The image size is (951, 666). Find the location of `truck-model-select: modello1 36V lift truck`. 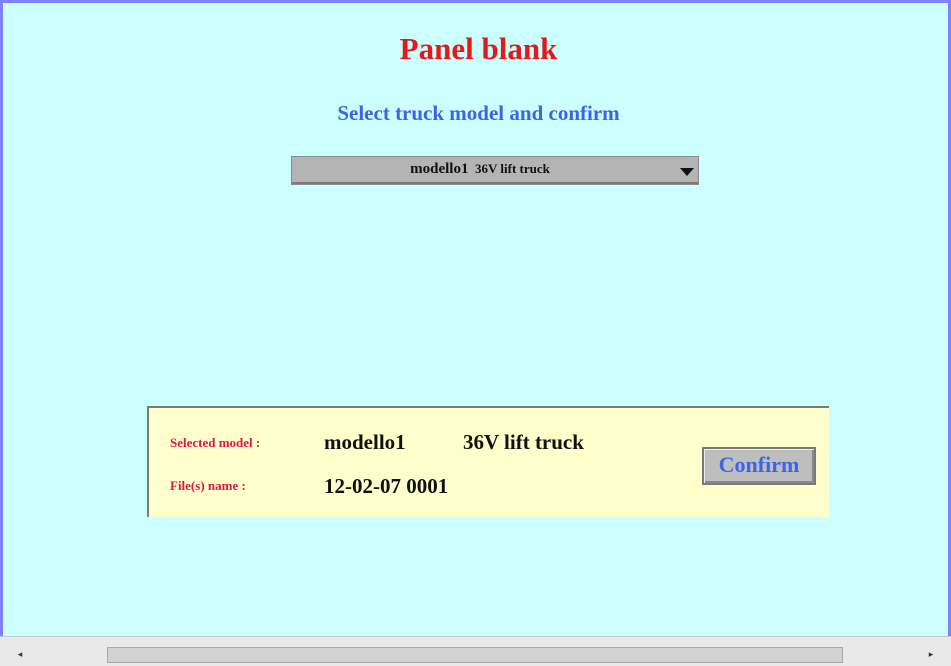

truck-model-select: modello1 36V lift truck is located at coordinates (495, 170).